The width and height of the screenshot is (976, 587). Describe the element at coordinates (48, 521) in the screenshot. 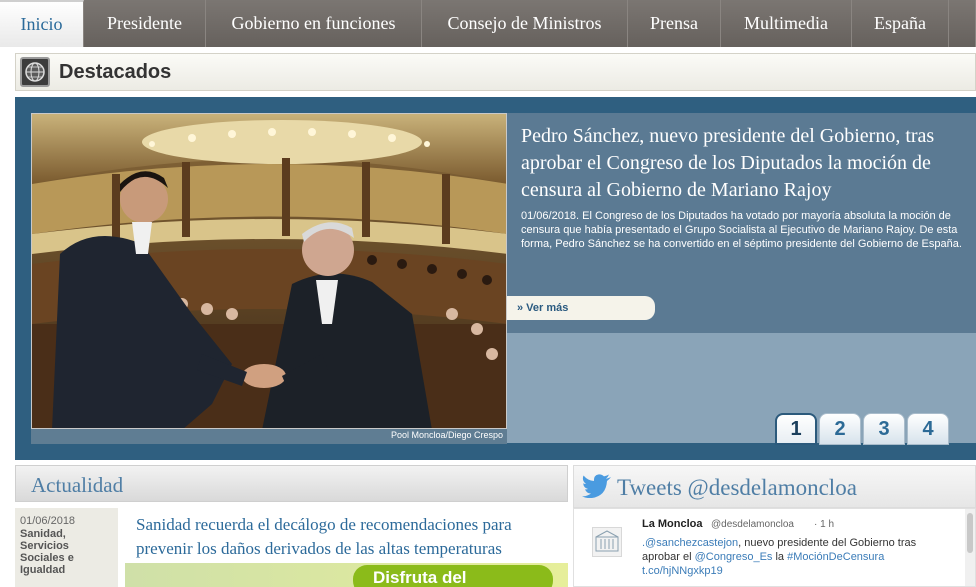

I see `news-date: 01/06/2018` at that location.